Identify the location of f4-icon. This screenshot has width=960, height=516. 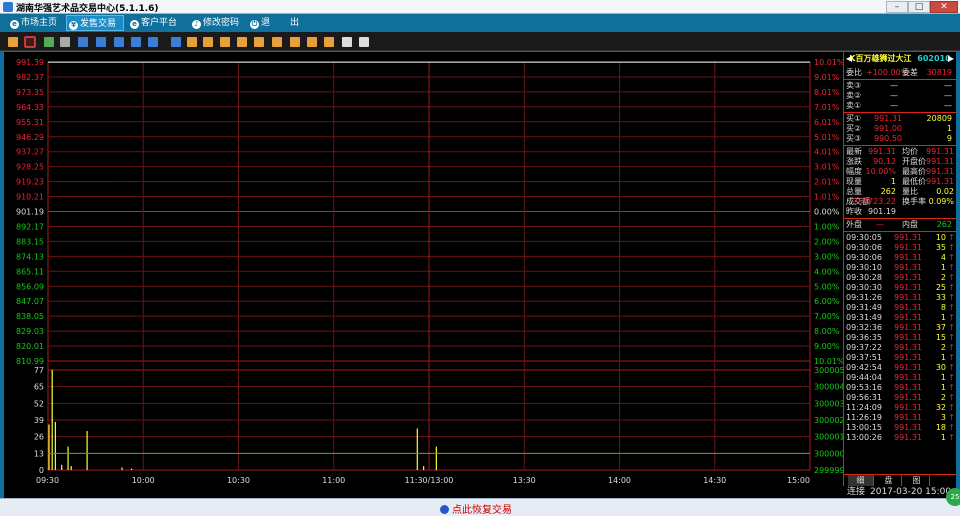
(136, 42).